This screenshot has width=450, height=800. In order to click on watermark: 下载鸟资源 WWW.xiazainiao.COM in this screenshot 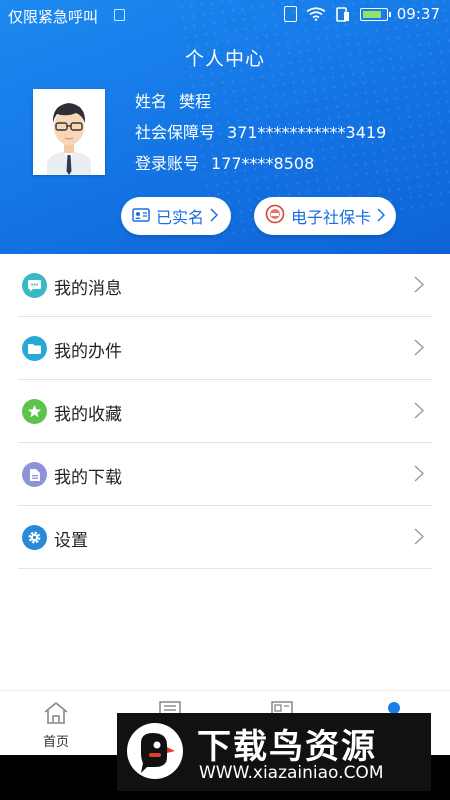, I will do `click(274, 752)`.